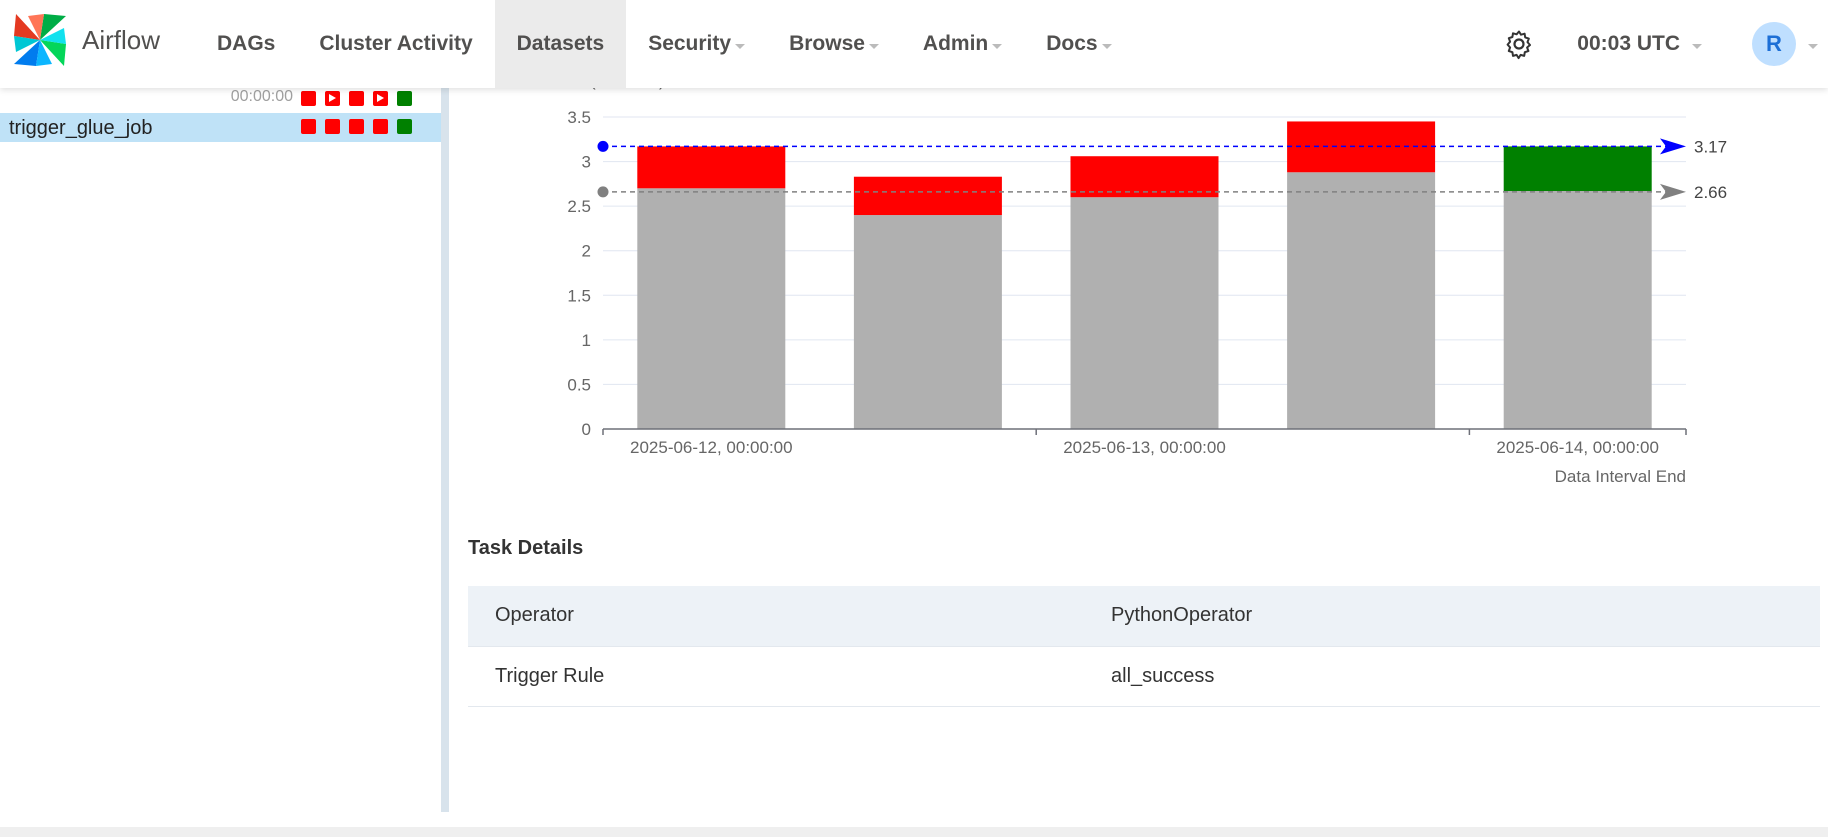 This screenshot has width=1828, height=837. I want to click on utc-clock-dropdown: 00:03 UTC, so click(1639, 44).